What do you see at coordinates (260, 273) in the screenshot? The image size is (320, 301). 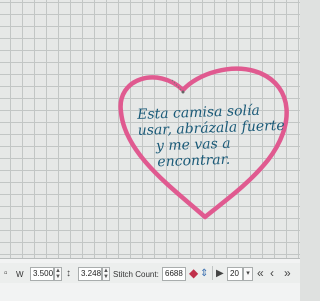 I see `double-chevron-left-icon: «` at bounding box center [260, 273].